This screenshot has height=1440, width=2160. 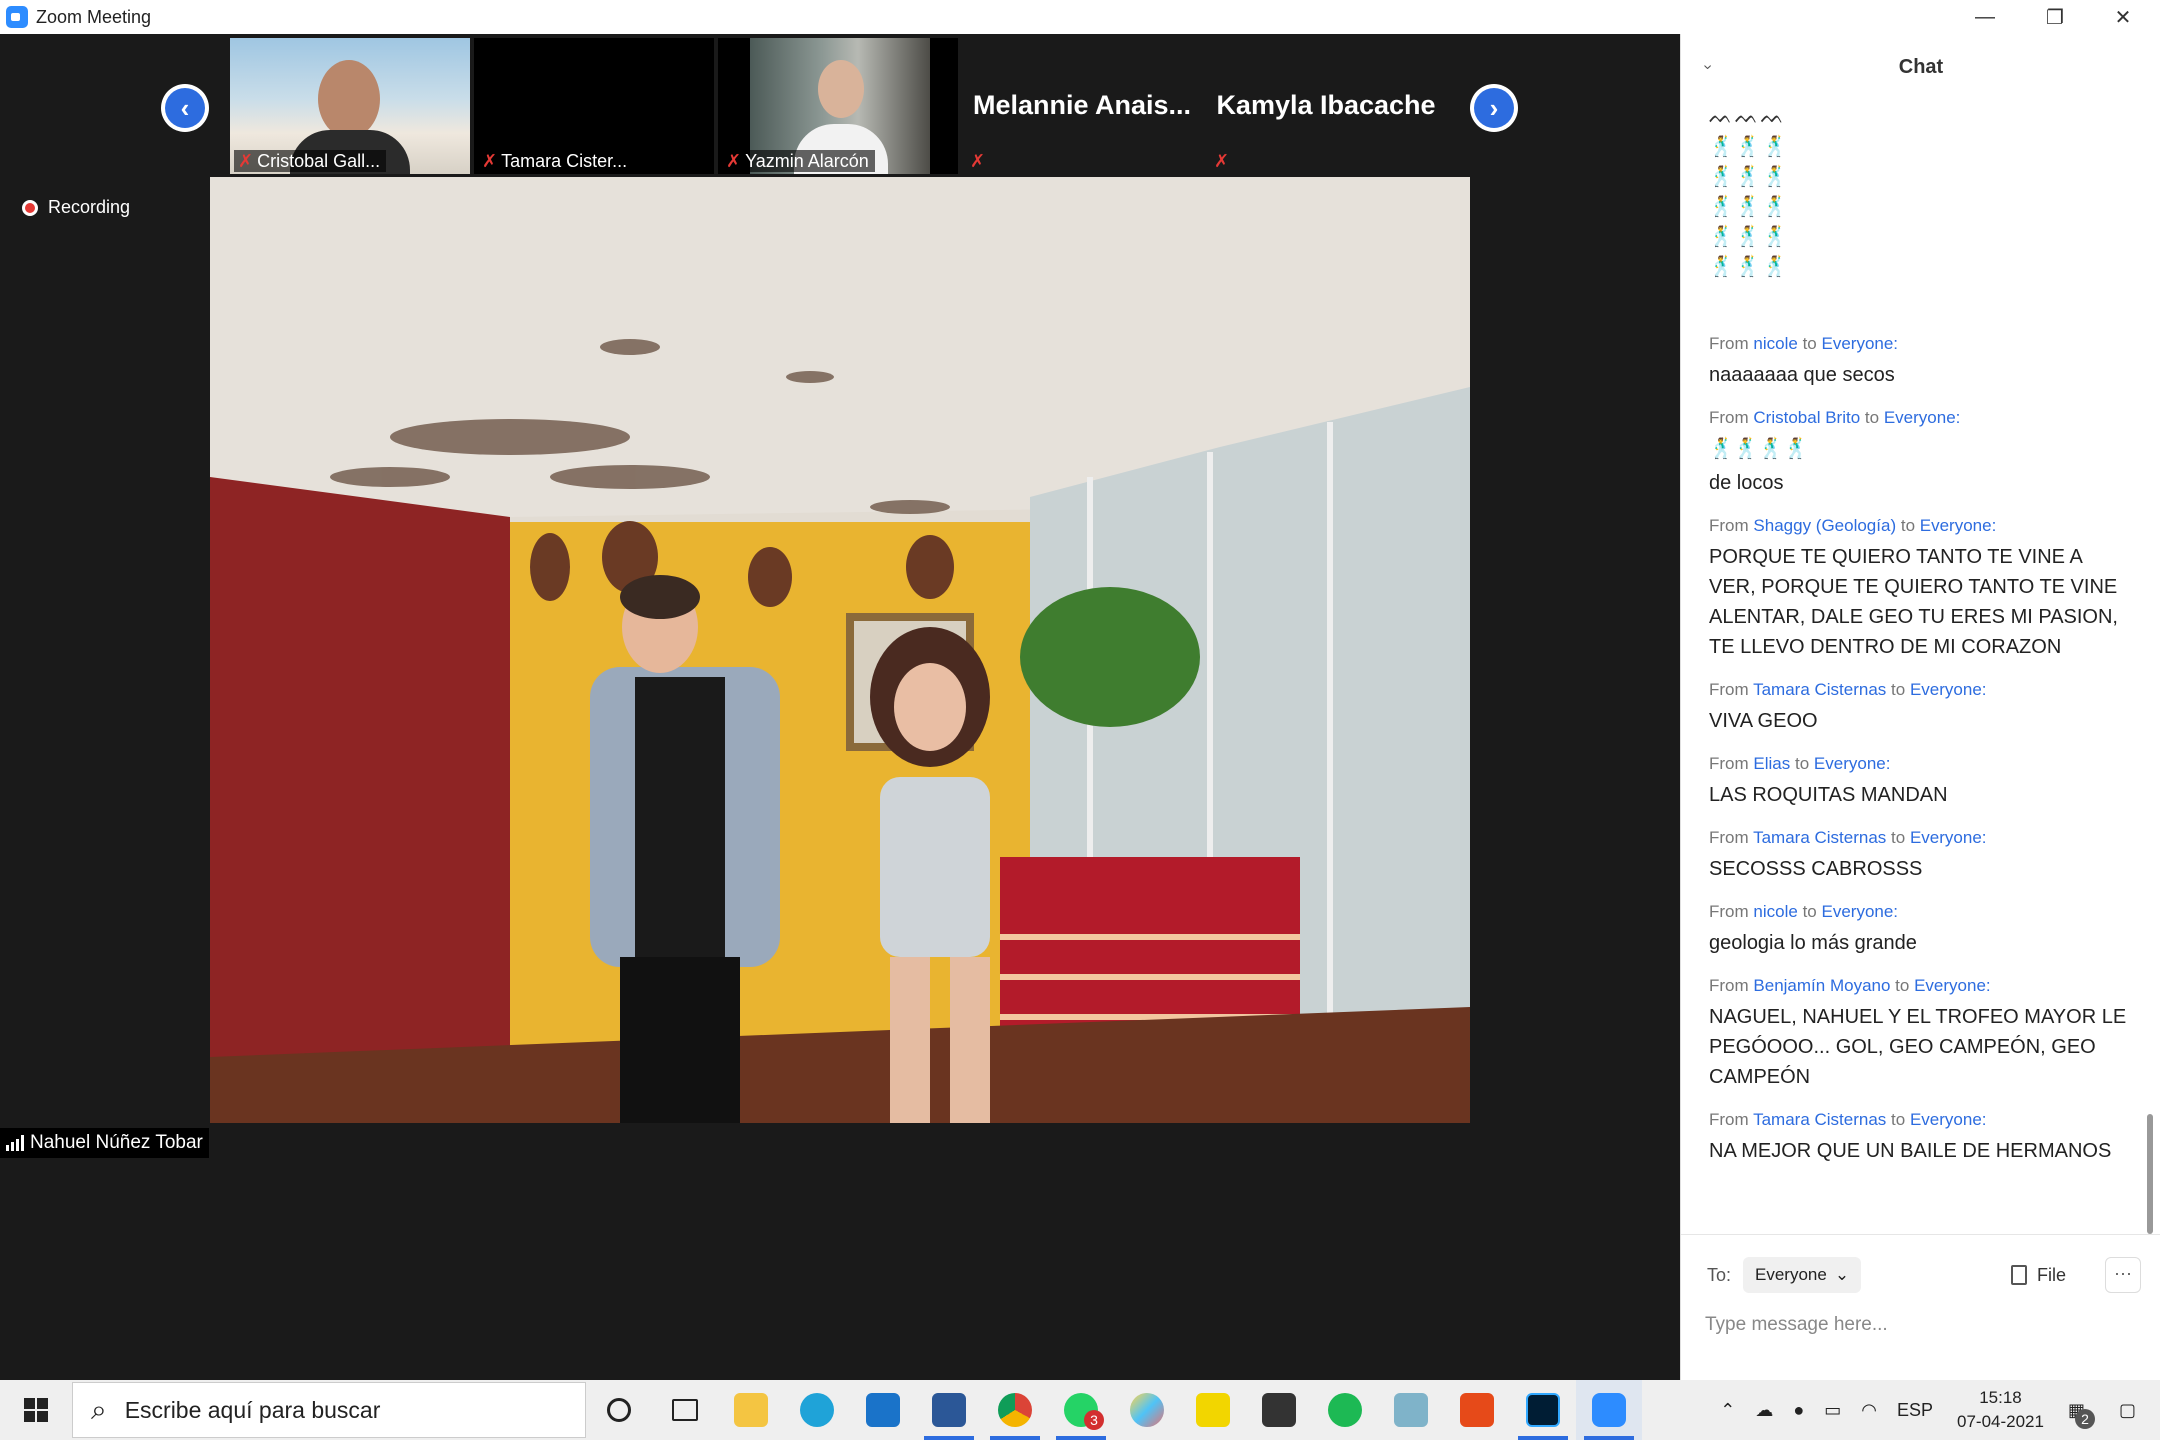 What do you see at coordinates (1494, 108) in the screenshot?
I see `gallery-next-button: ›` at bounding box center [1494, 108].